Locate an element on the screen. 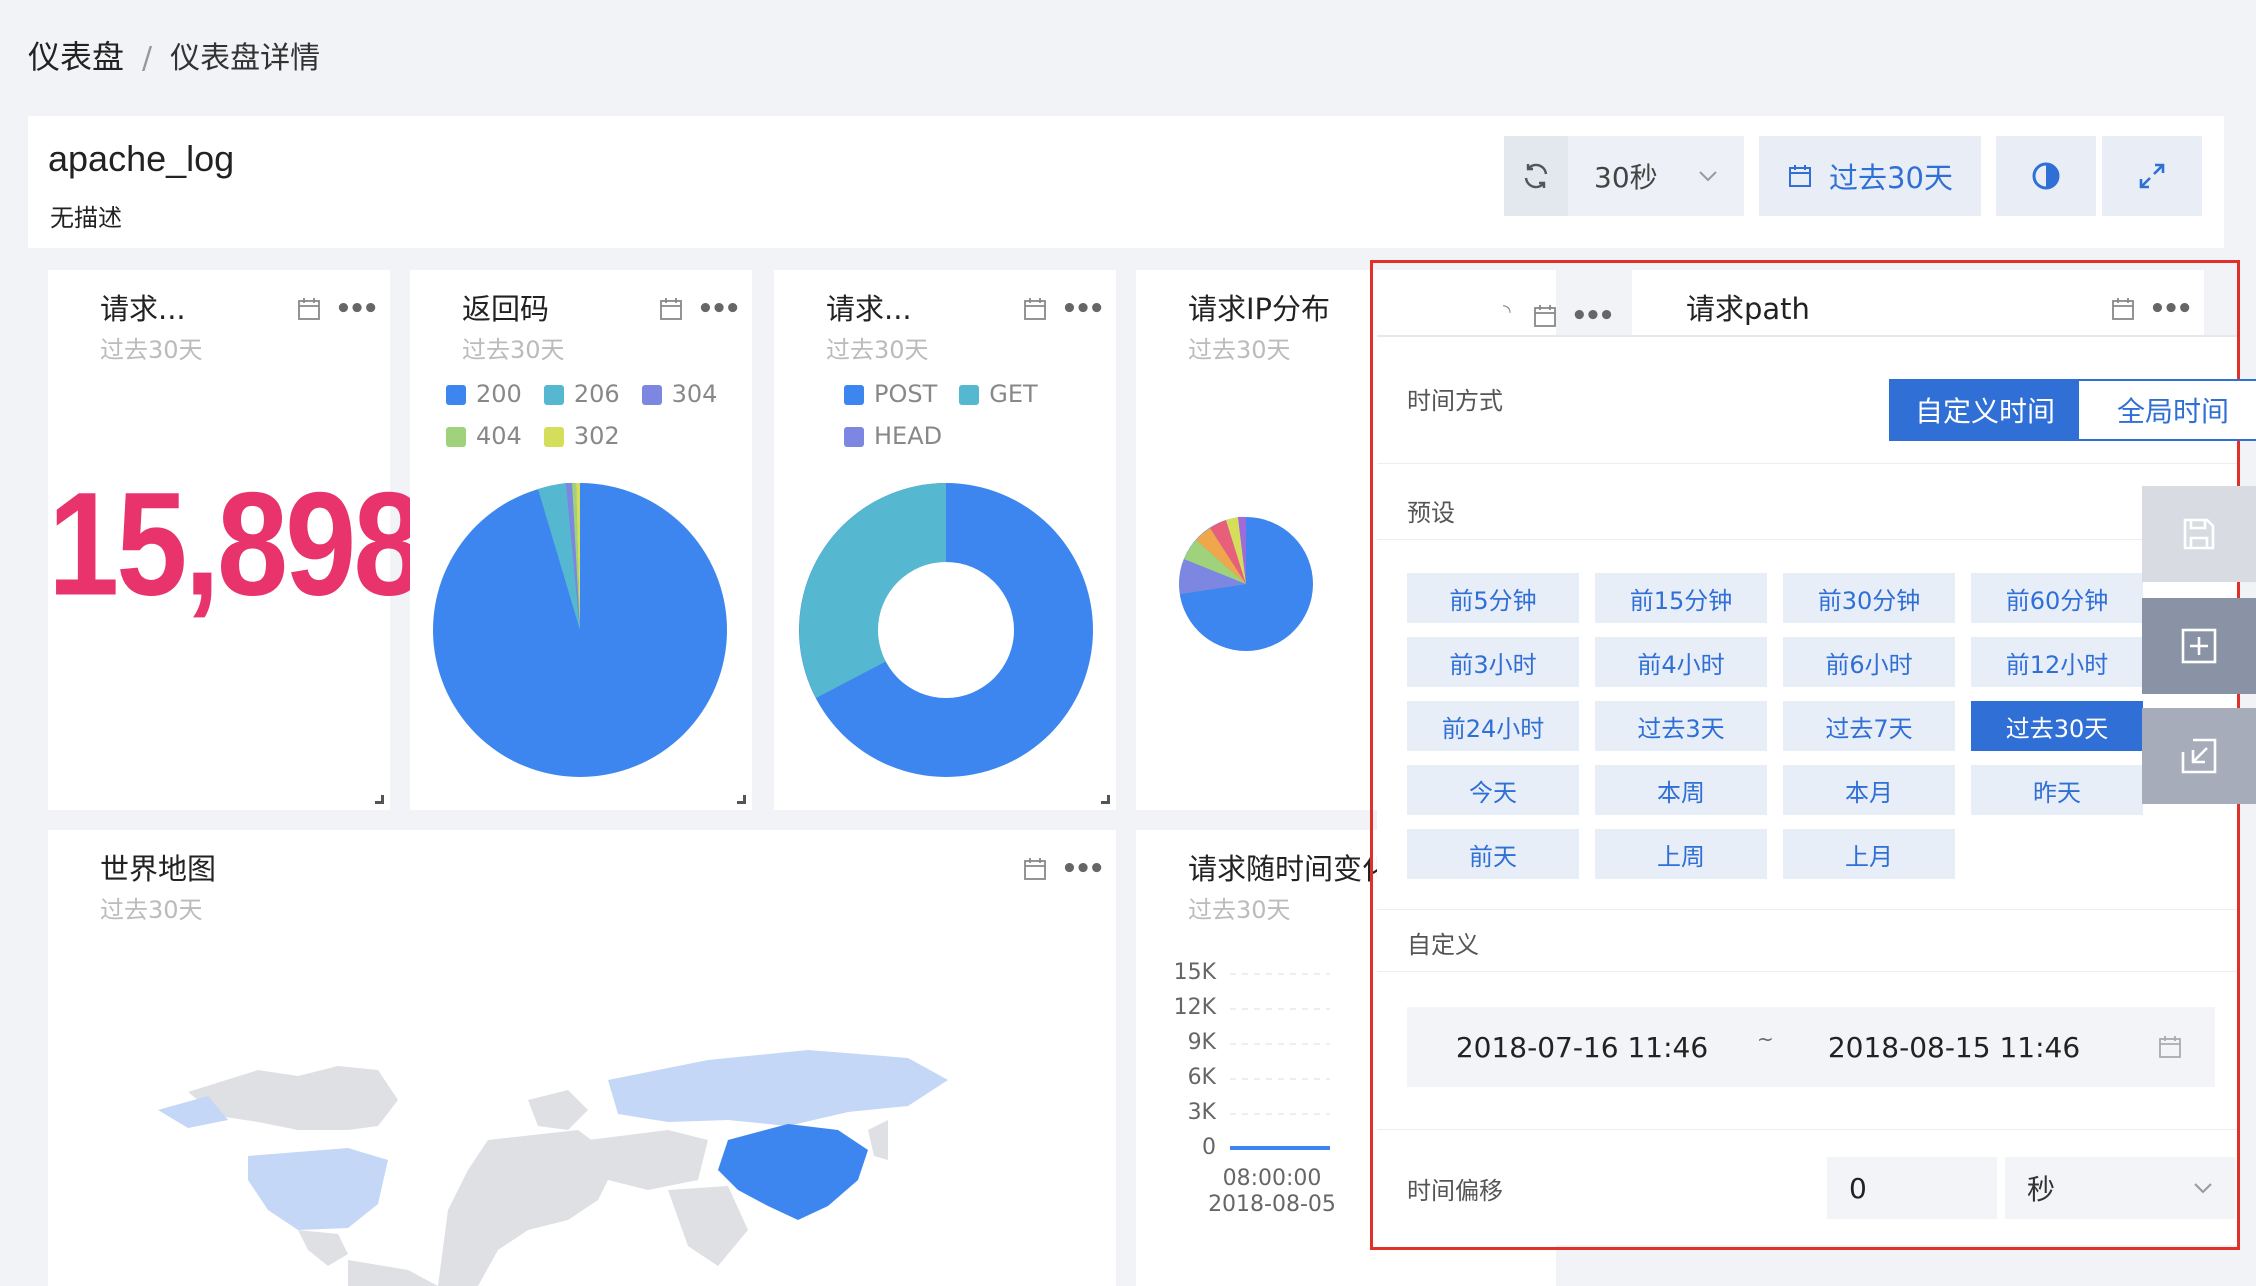 The width and height of the screenshot is (2256, 1286). preset-button: 今天 is located at coordinates (1493, 790).